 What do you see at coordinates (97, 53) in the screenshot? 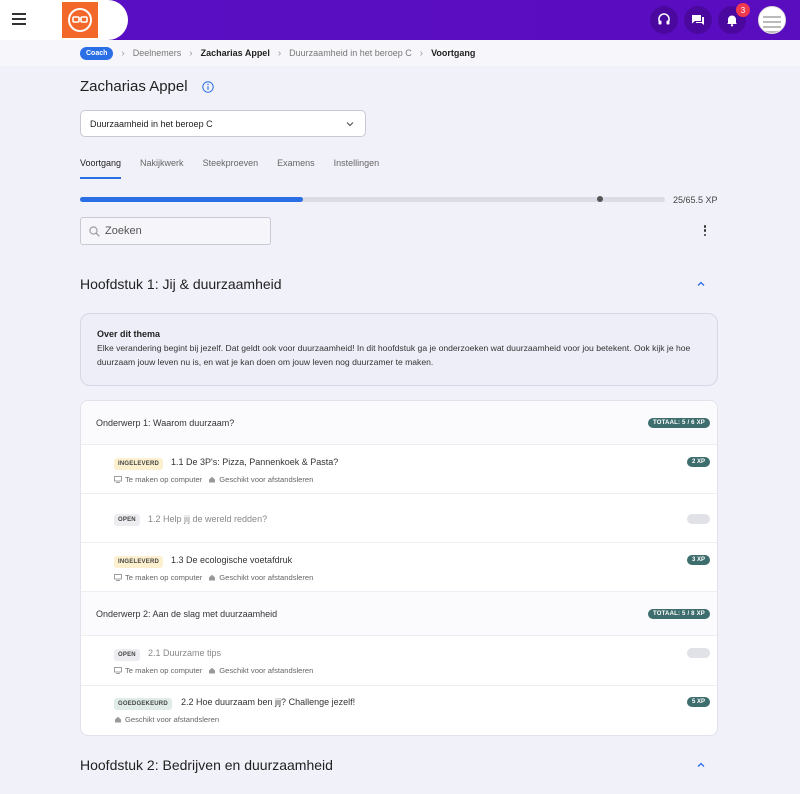
I see `breadcrumb-coach-pill: Coach` at bounding box center [97, 53].